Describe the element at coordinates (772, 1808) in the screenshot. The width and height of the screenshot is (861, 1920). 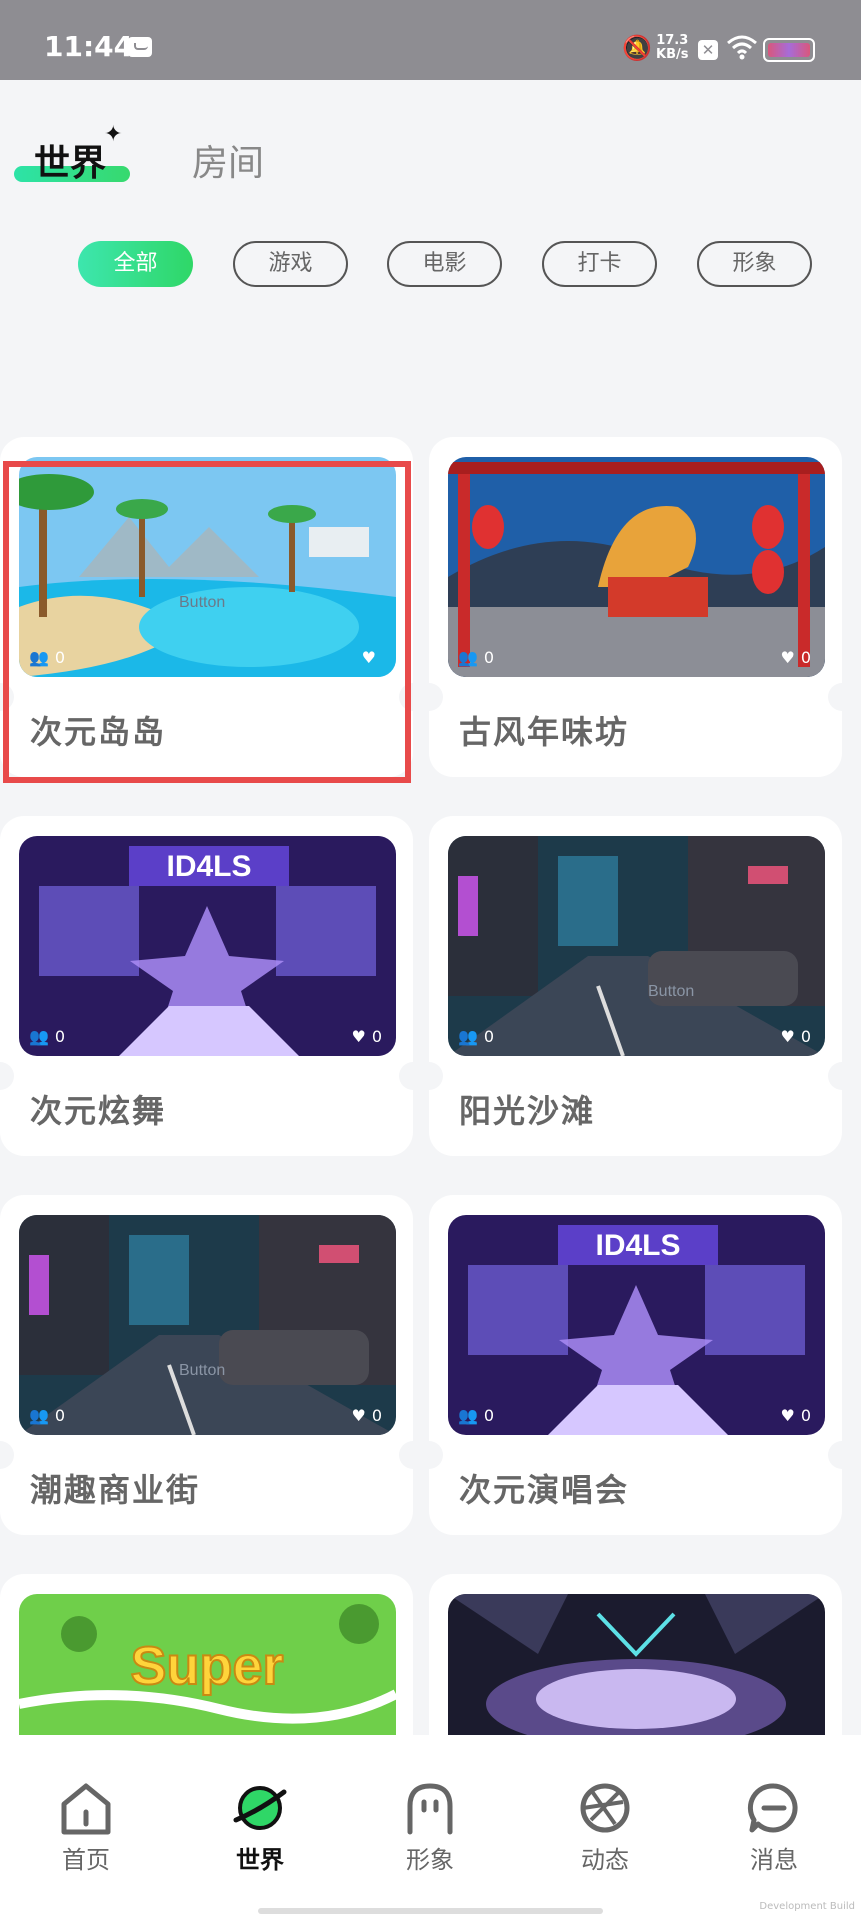
I see `message-icon` at that location.